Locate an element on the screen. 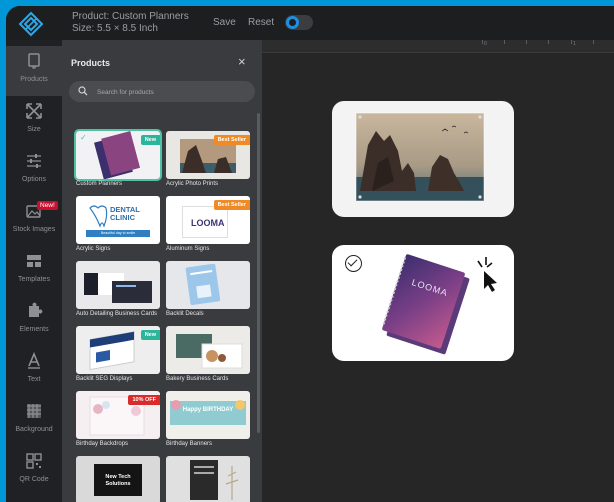 The image size is (614, 502). thumb-heading: New Tech Solutions is located at coordinates (118, 480).